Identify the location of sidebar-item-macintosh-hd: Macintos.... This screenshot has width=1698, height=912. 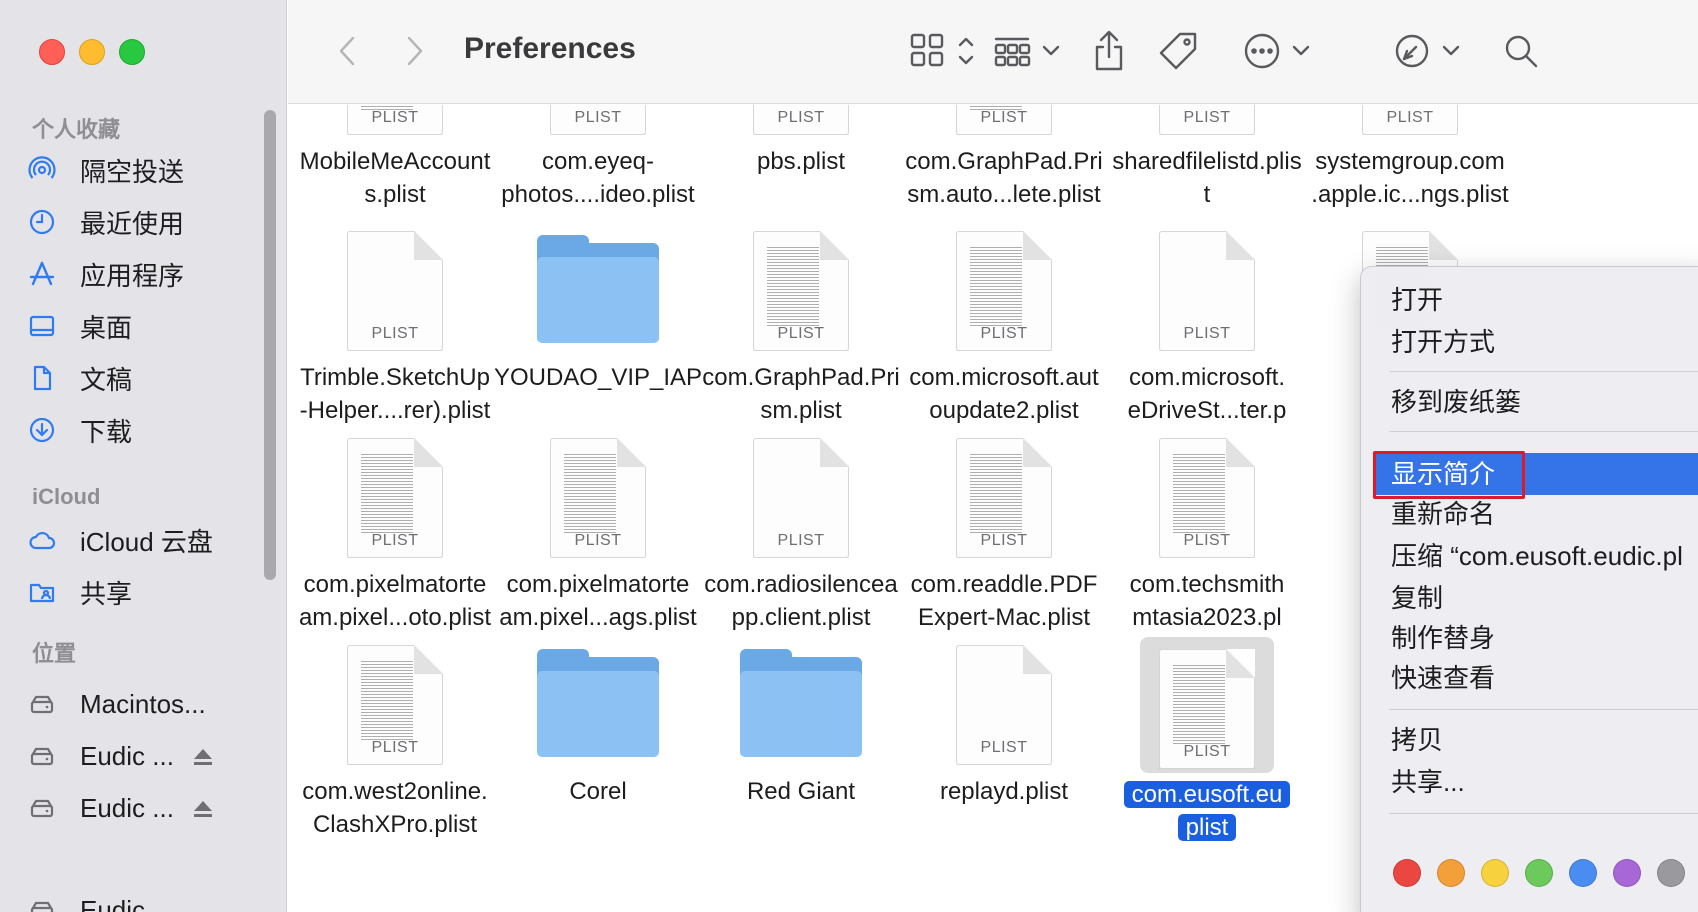
(142, 704).